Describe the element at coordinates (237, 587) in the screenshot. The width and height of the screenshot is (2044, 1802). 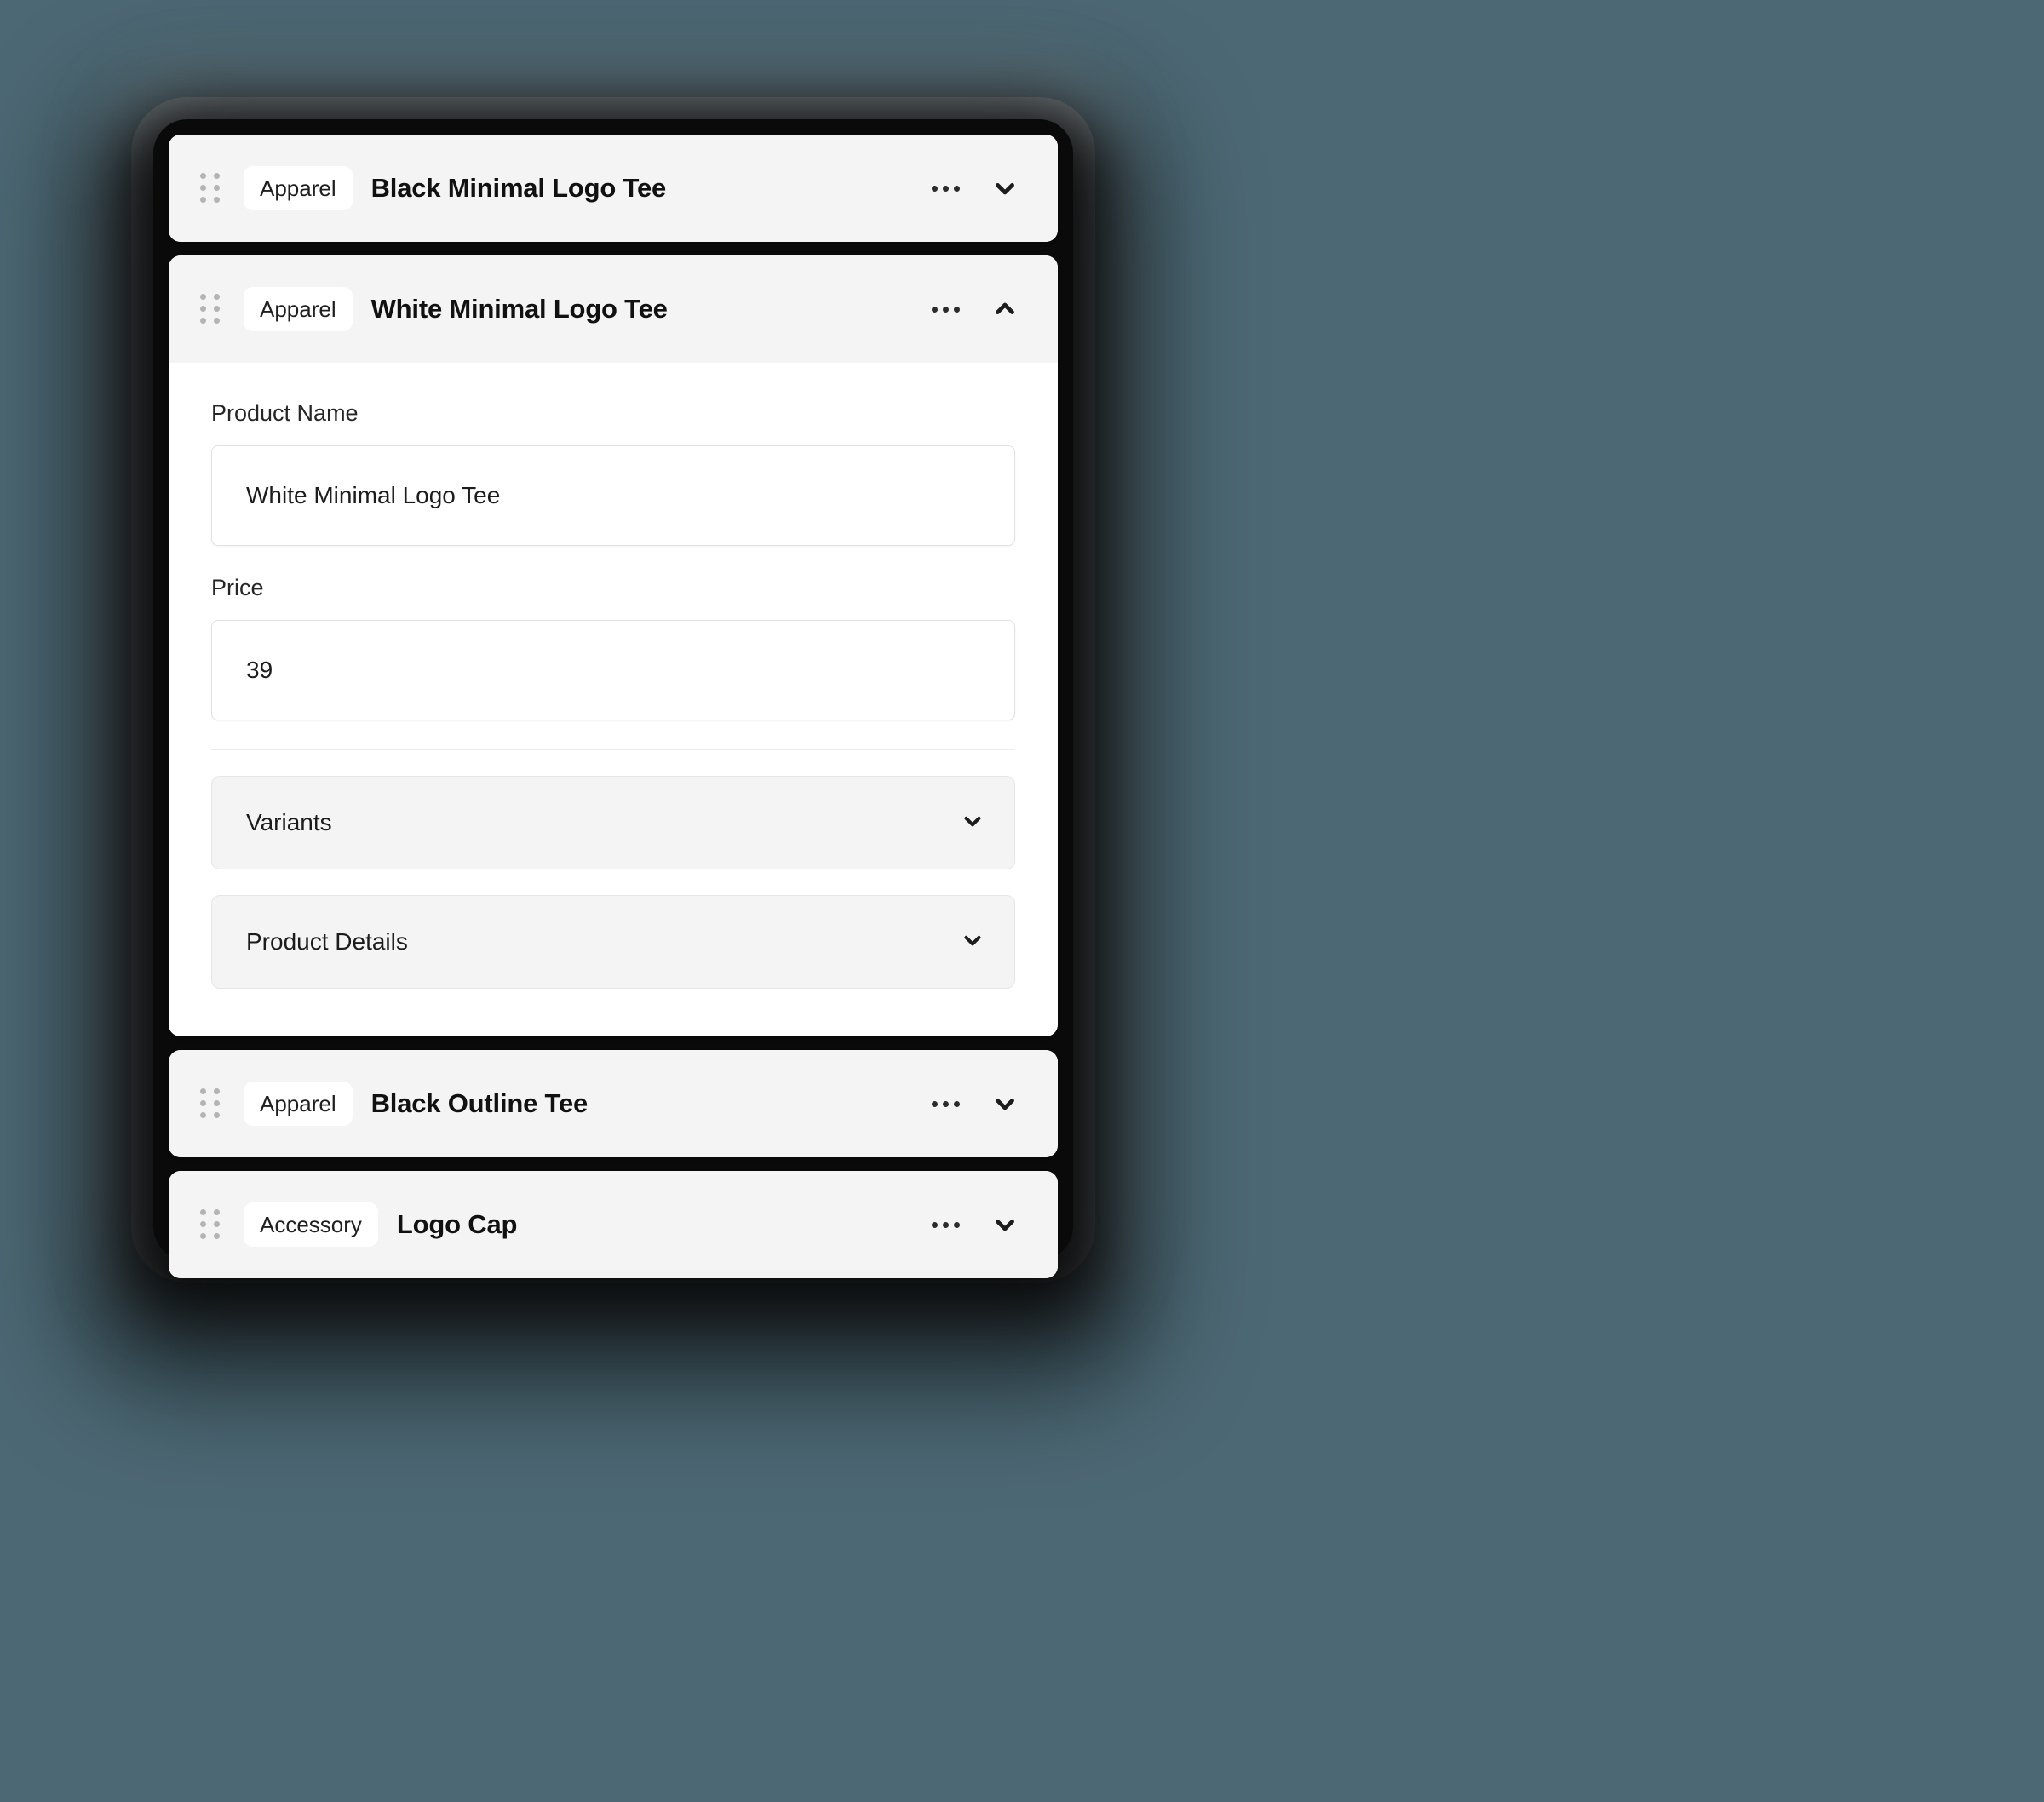
I see `price-label: Price` at that location.